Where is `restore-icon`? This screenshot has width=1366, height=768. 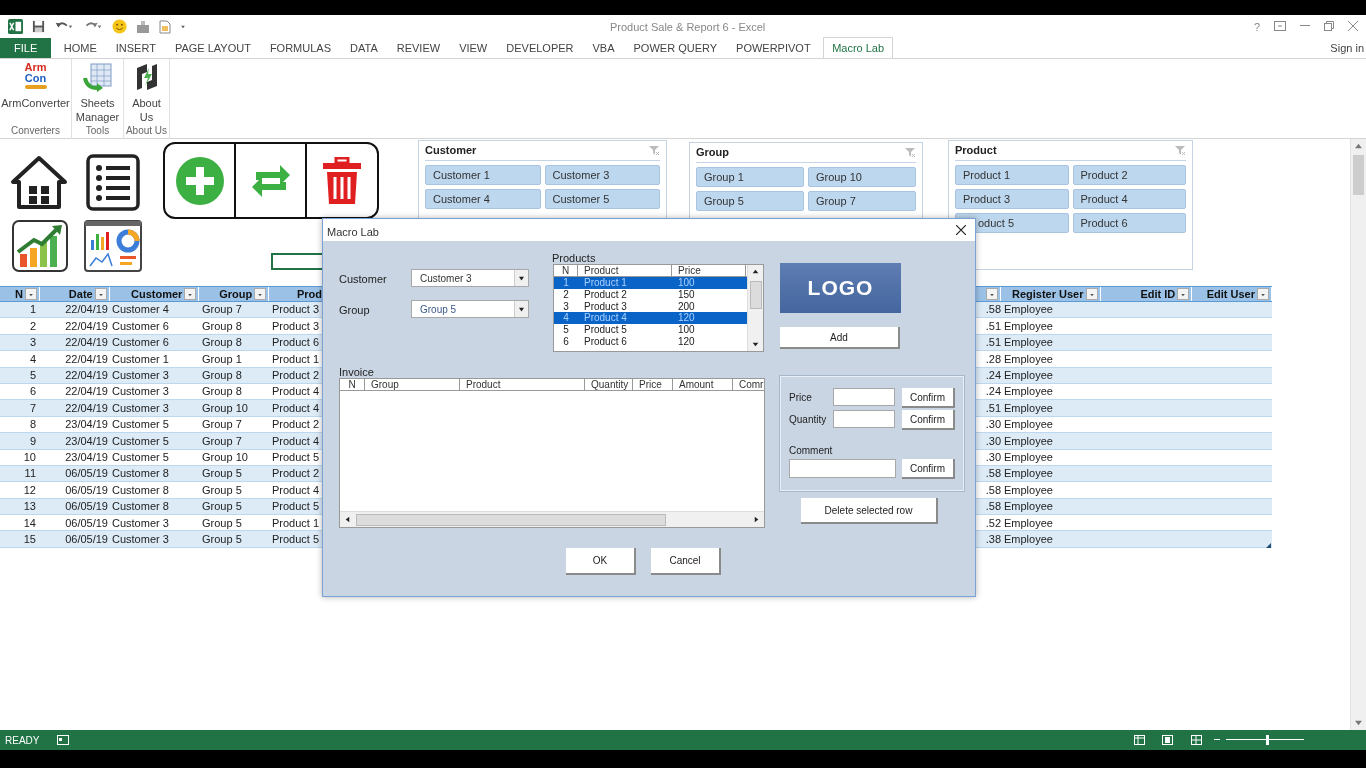 restore-icon is located at coordinates (1329, 26).